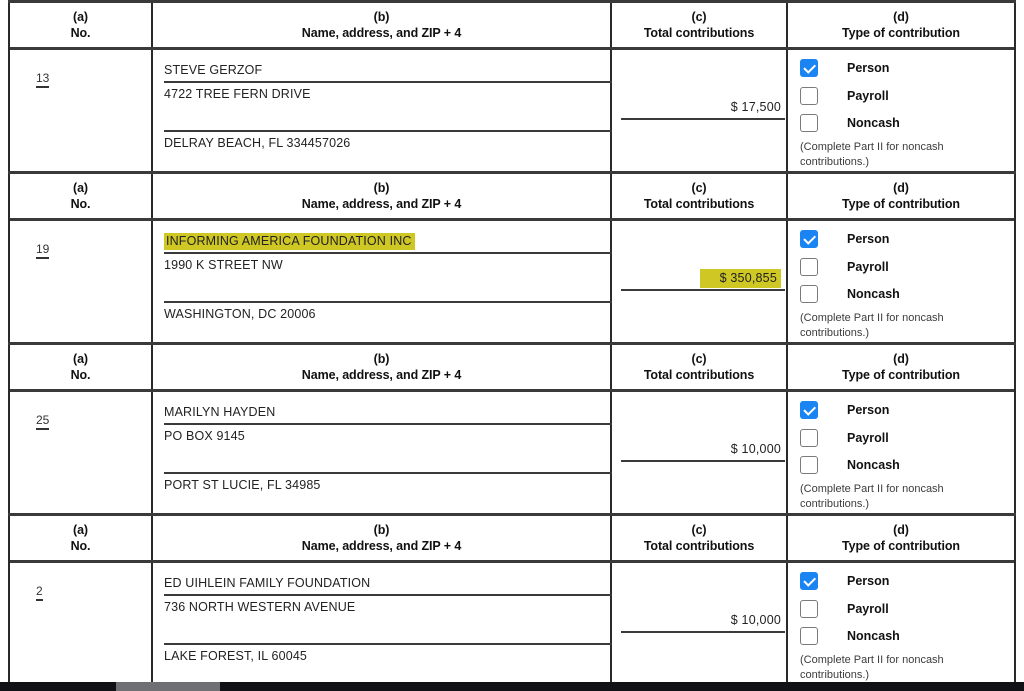  Describe the element at coordinates (240, 314) in the screenshot. I see `contributor-city-state-zip: WASHINGTON, DC 20006` at that location.